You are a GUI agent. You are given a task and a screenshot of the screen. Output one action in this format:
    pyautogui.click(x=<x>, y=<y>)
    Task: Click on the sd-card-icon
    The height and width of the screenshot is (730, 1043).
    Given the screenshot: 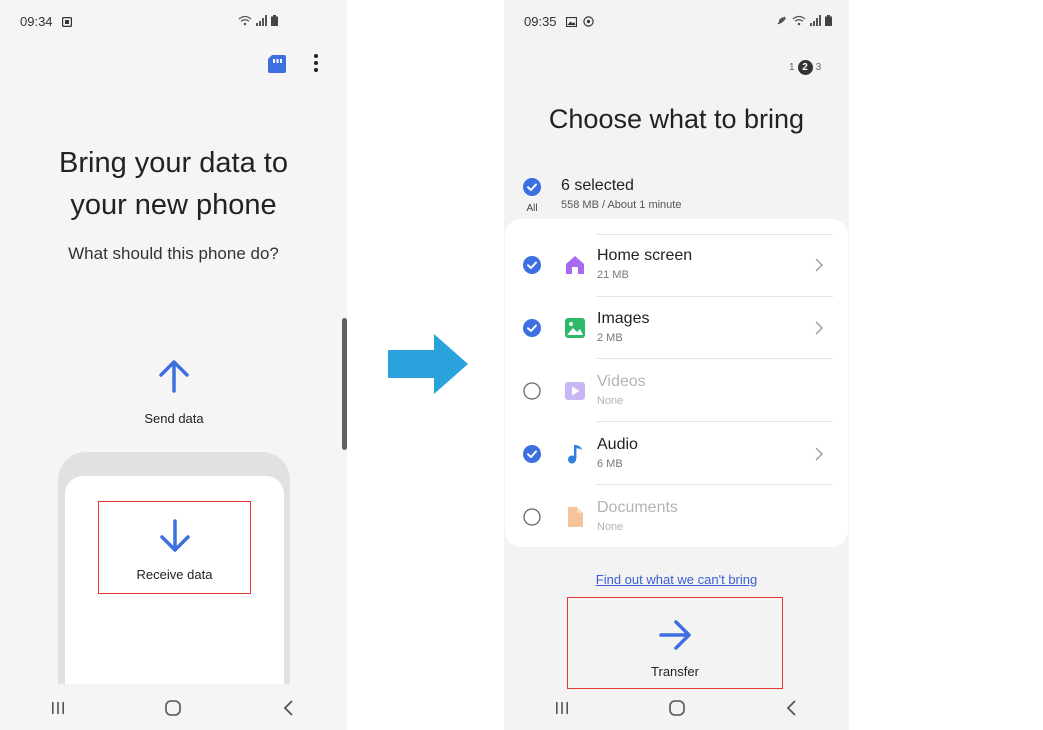 What is the action you would take?
    pyautogui.click(x=277, y=66)
    